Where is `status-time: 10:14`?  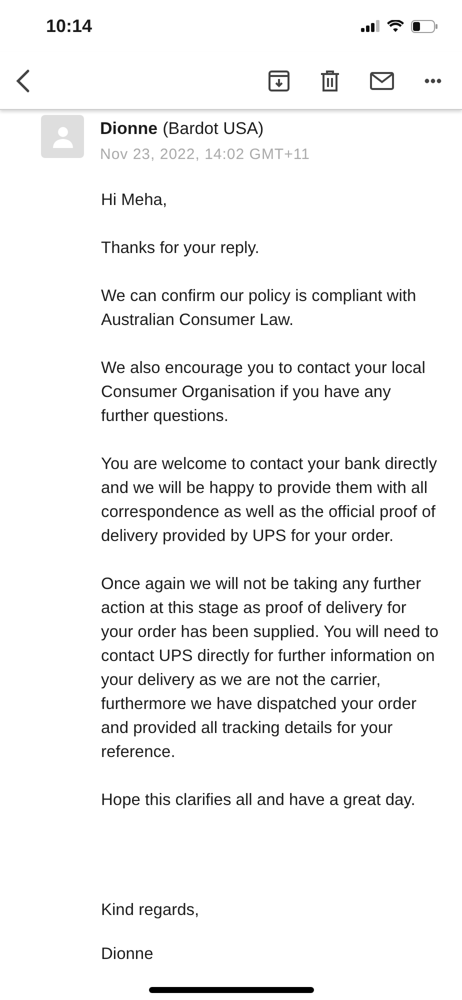 status-time: 10:14 is located at coordinates (69, 26).